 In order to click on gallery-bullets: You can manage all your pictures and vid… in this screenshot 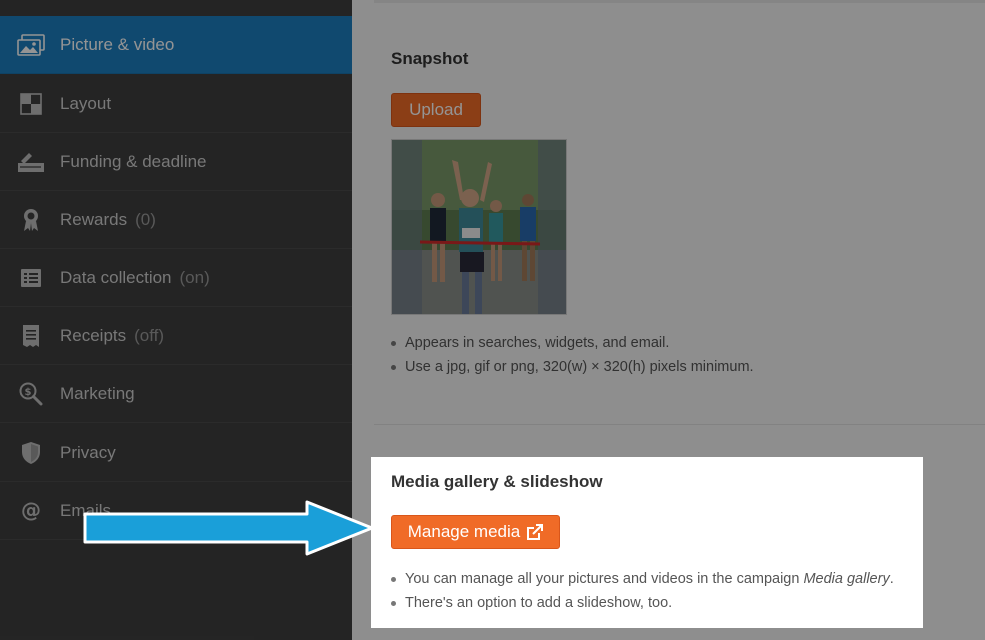, I will do `click(641, 591)`.